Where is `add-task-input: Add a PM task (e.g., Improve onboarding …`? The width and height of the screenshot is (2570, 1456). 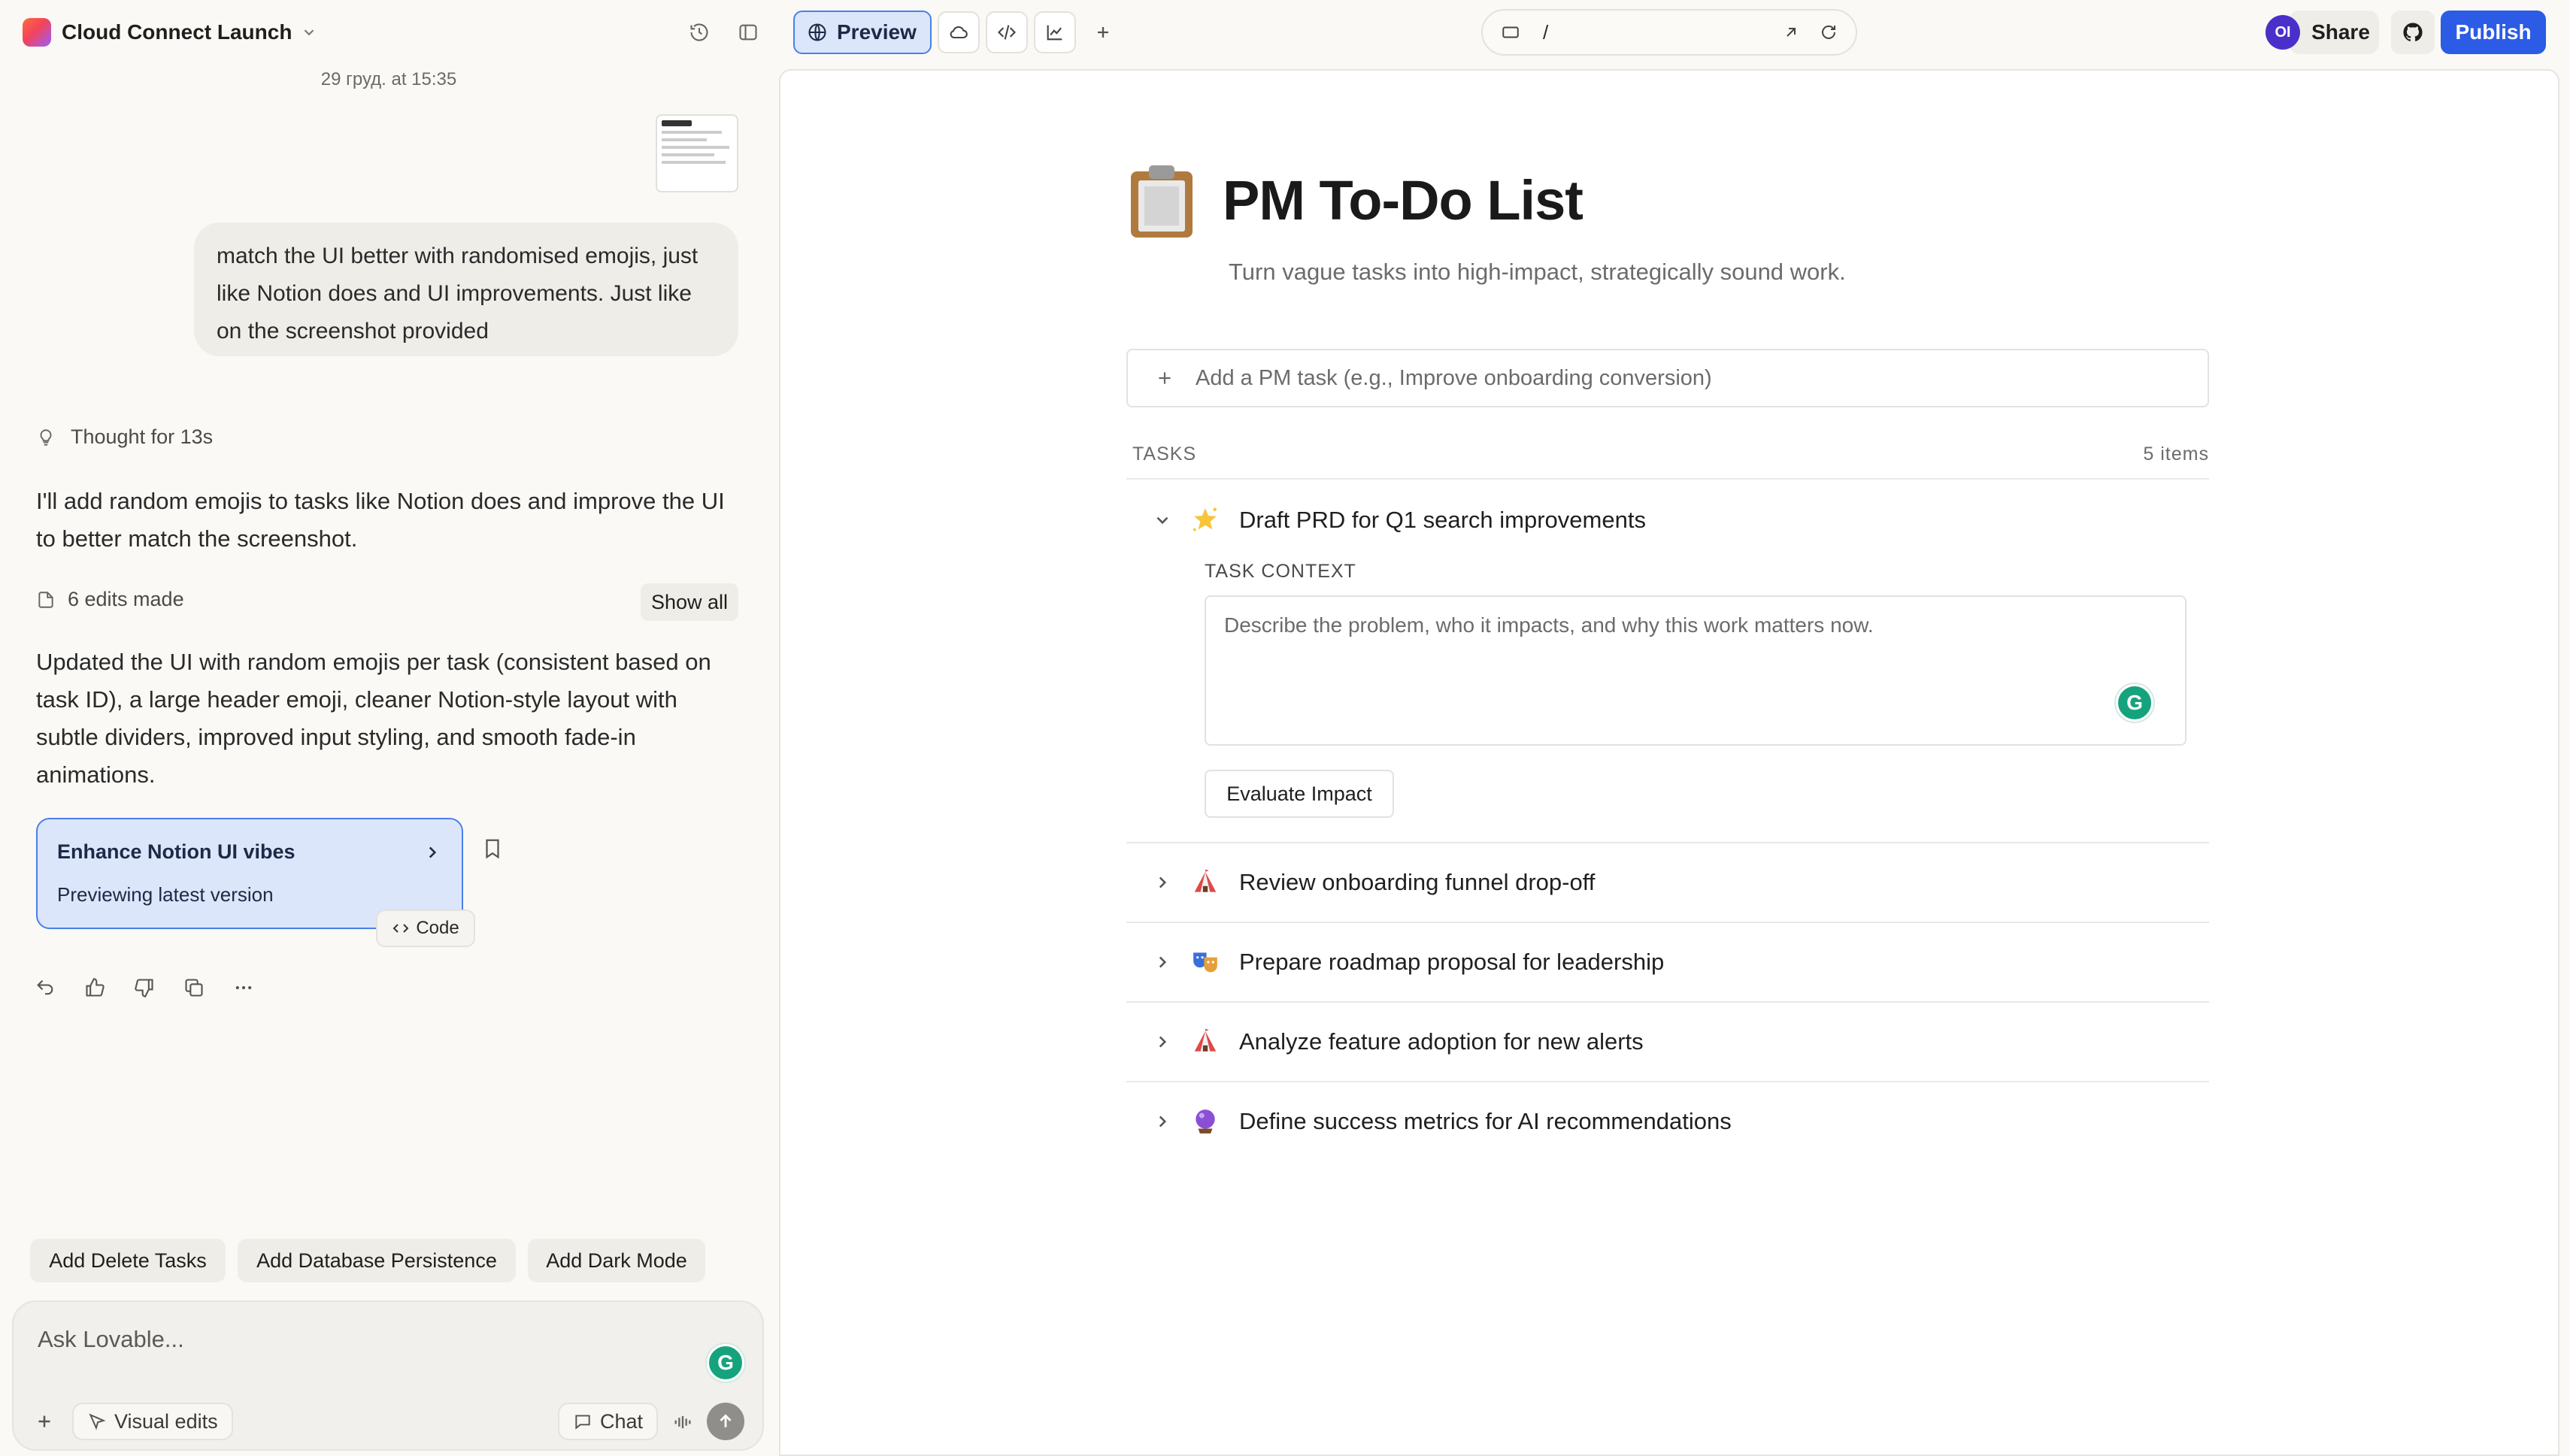 add-task-input: Add a PM task (e.g., Improve onboarding … is located at coordinates (1667, 378).